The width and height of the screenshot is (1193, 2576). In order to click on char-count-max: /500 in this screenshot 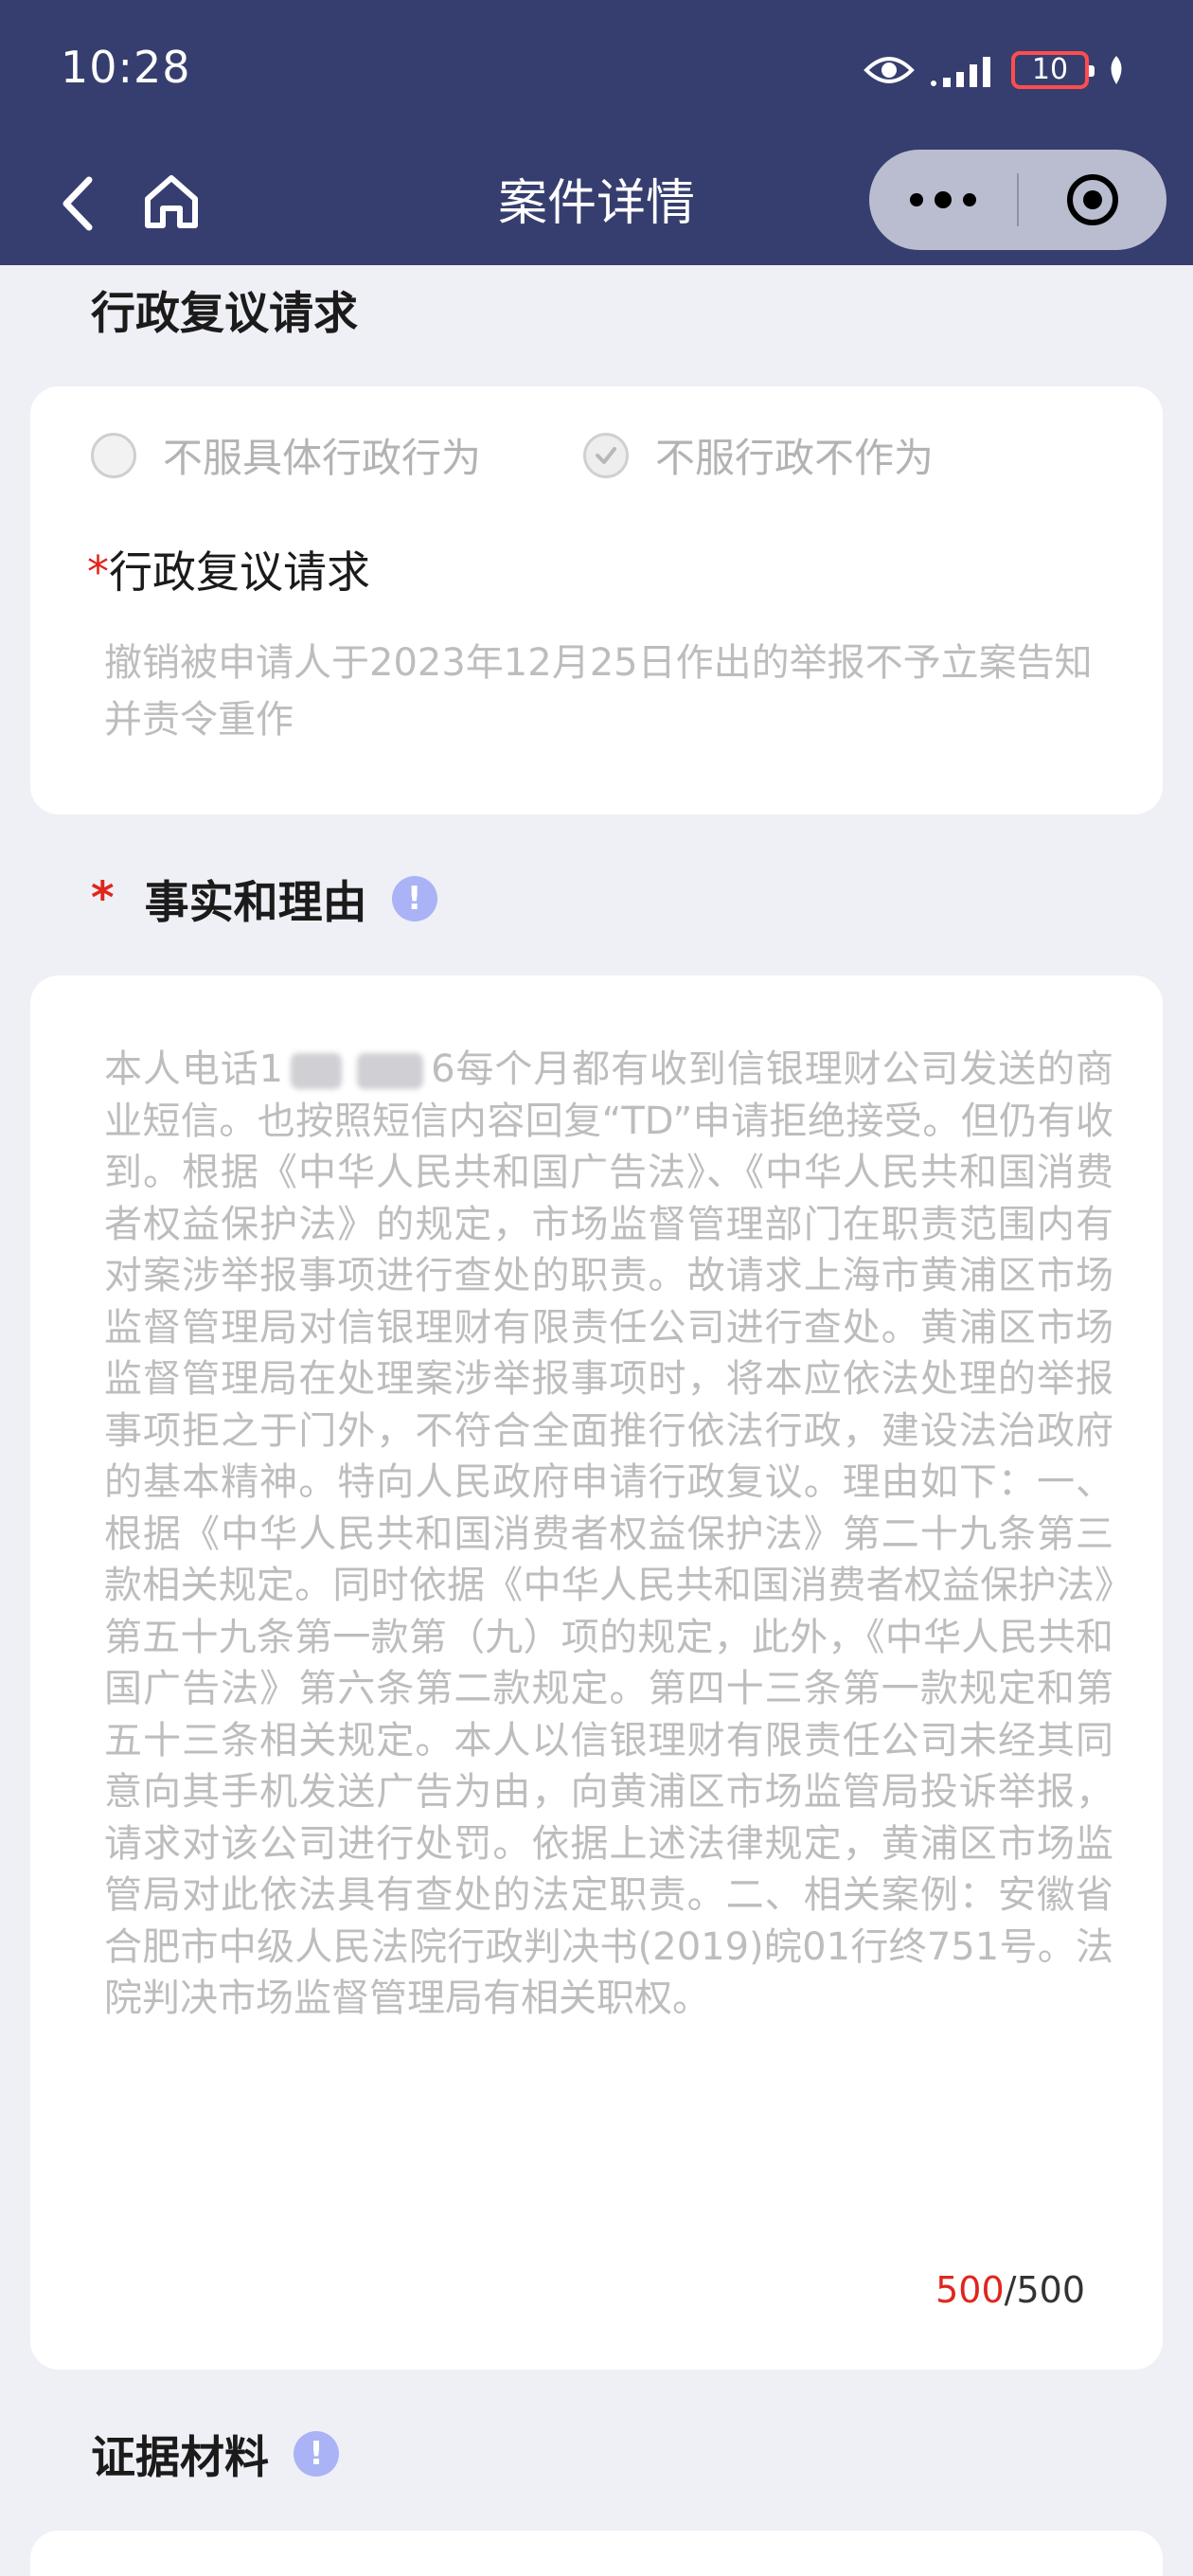, I will do `click(1044, 2290)`.